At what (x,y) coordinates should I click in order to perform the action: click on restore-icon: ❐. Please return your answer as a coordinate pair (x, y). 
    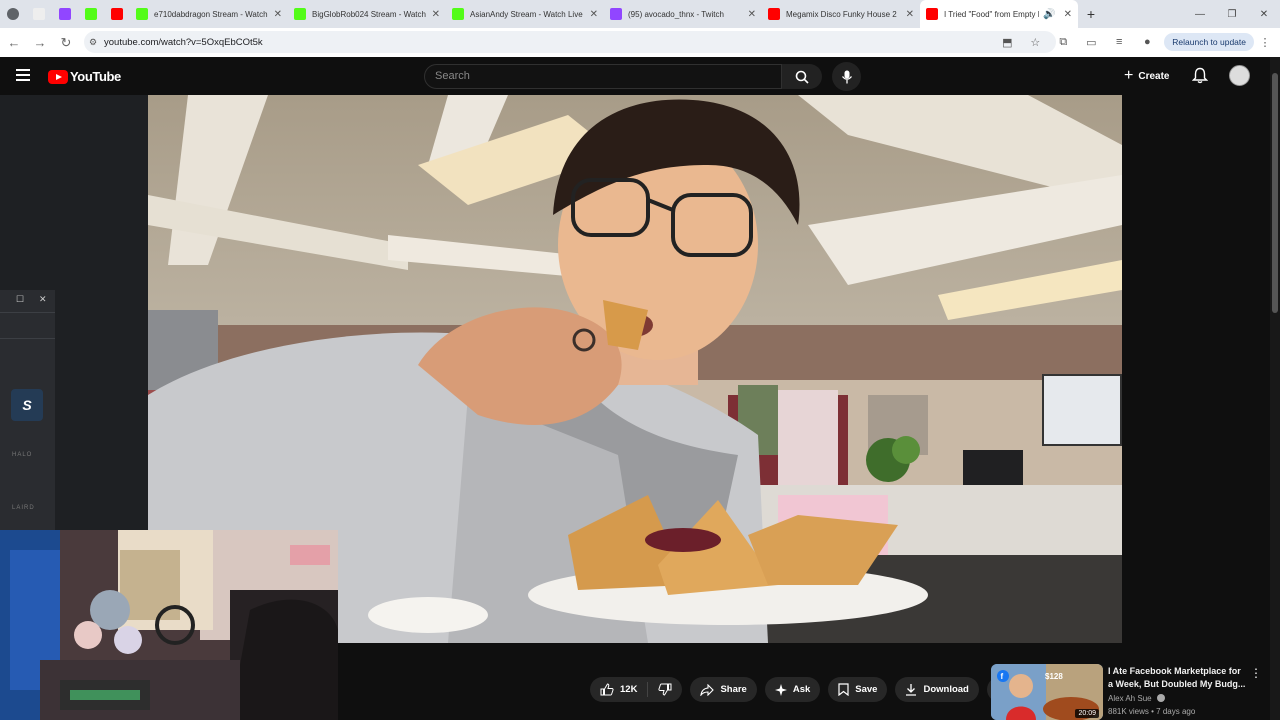
    Looking at the image, I should click on (1232, 14).